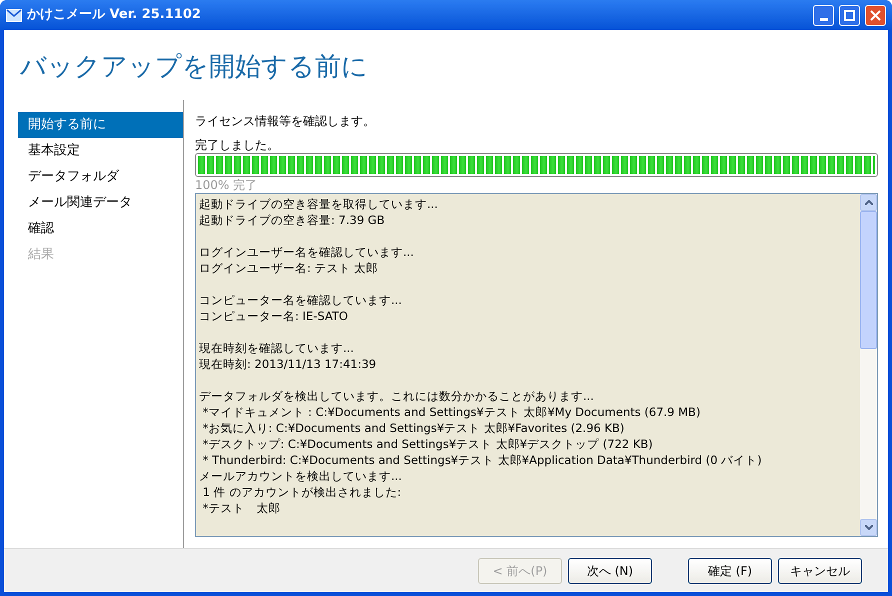 This screenshot has height=596, width=892. Describe the element at coordinates (482, 460) in the screenshot. I see `log-line: * Thunderbird: C:¥Documents and Settings¥テスト 太郎¥Application Data¥Thunderbird (0 バイト)` at that location.